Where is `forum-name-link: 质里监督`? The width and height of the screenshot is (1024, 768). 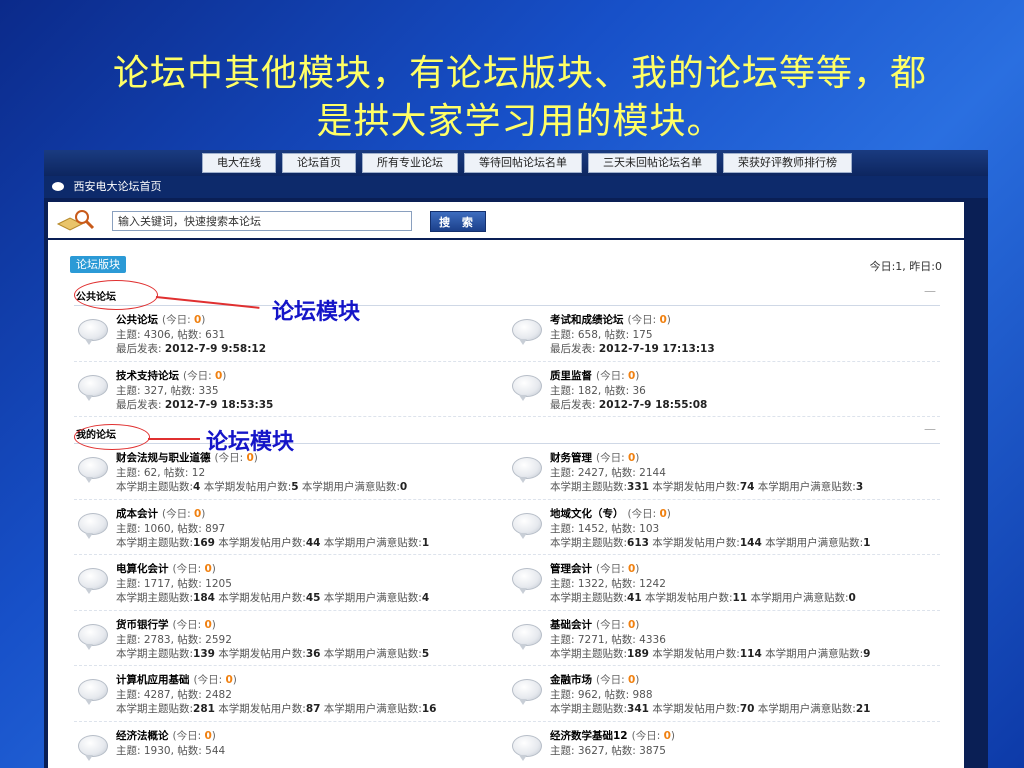
forum-name-link: 质里监督 is located at coordinates (571, 376).